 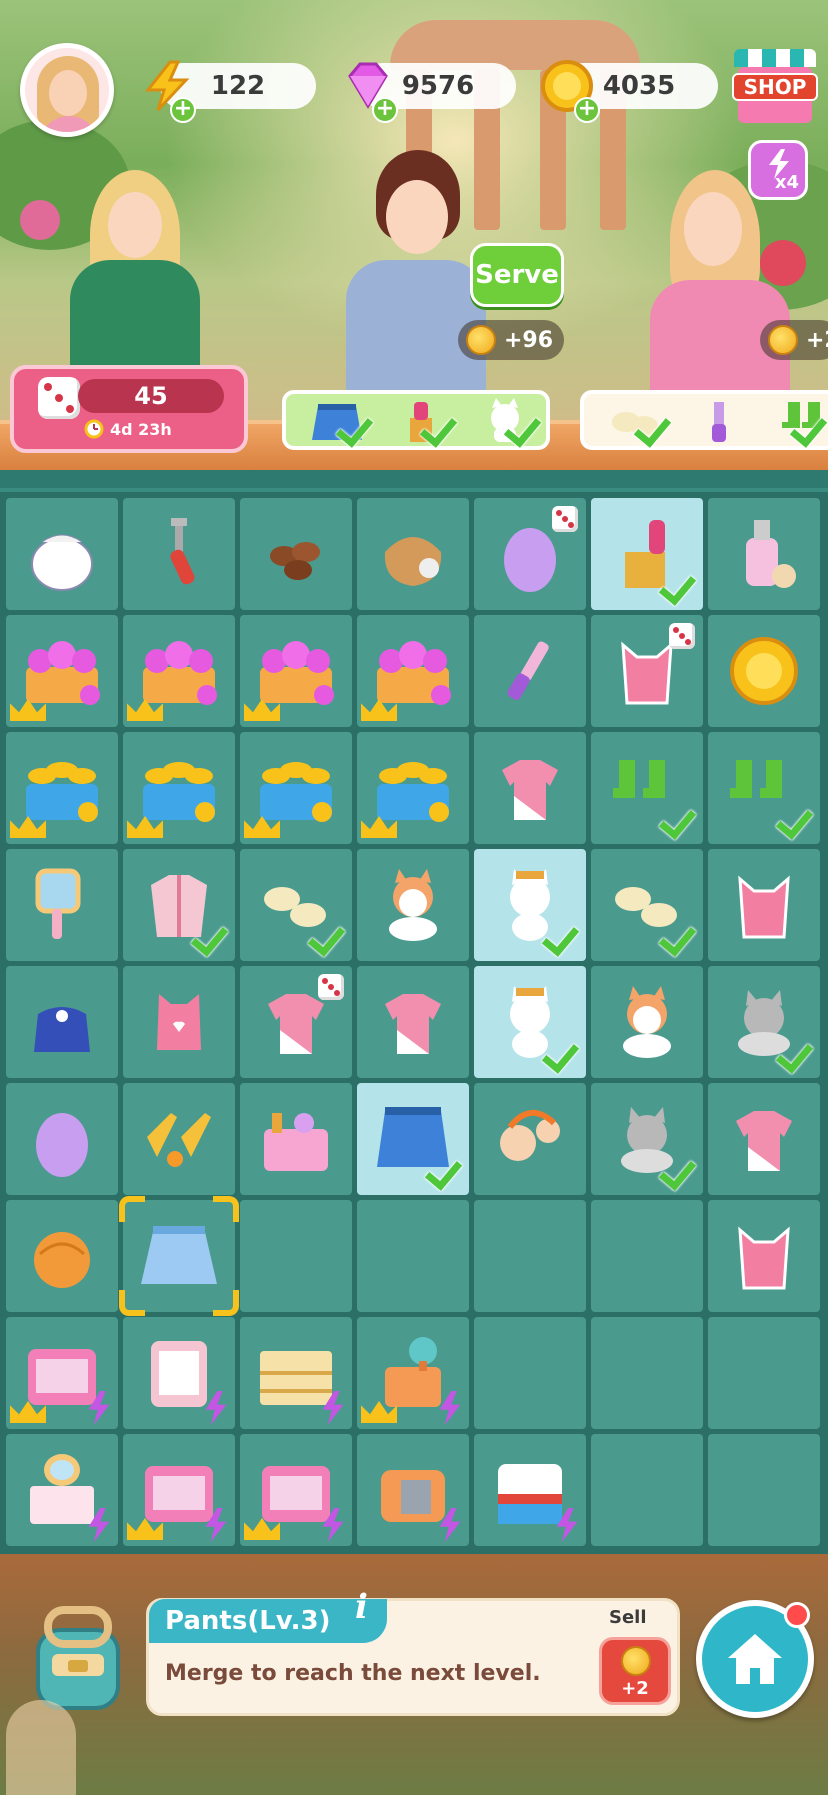 What do you see at coordinates (62, 905) in the screenshot?
I see `board-cell-mirror` at bounding box center [62, 905].